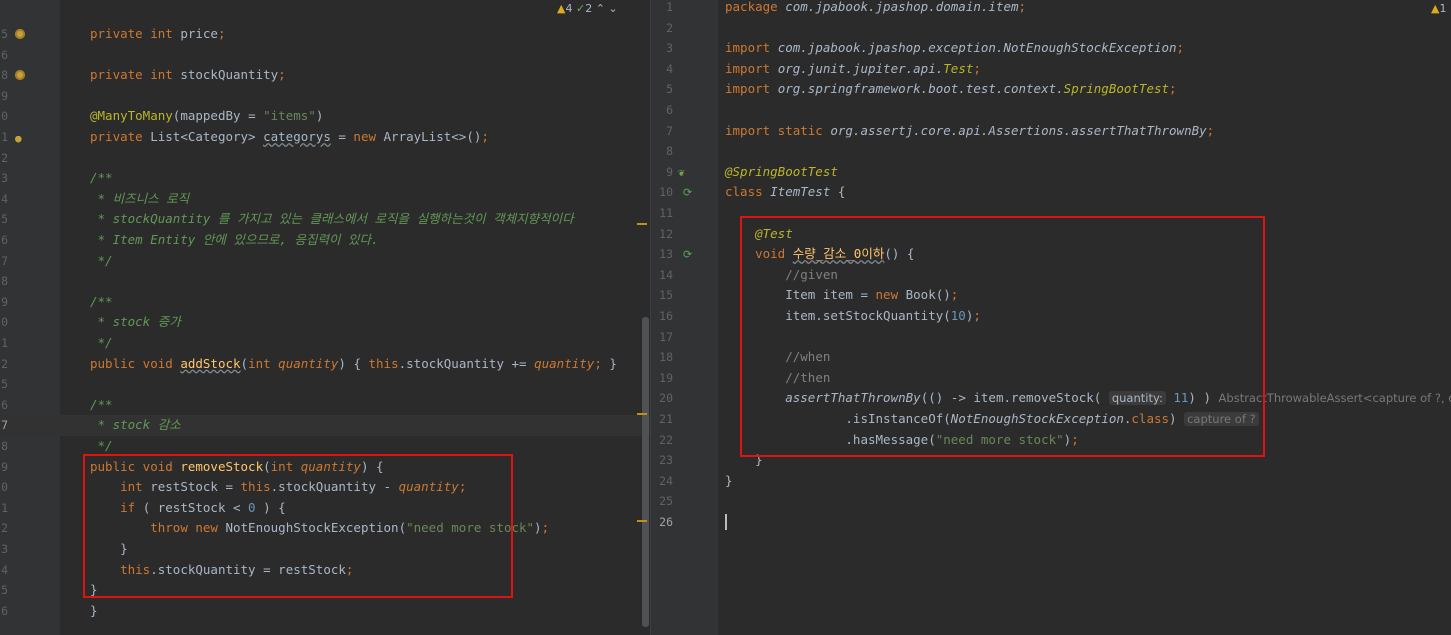  What do you see at coordinates (1051, 151) in the screenshot?
I see `code-line: 8` at bounding box center [1051, 151].